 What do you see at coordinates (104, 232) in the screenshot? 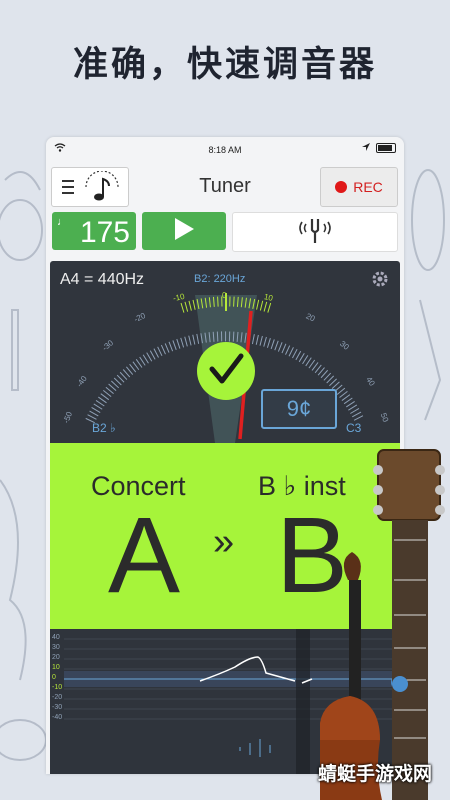
I see `bpm-value: 175` at bounding box center [104, 232].